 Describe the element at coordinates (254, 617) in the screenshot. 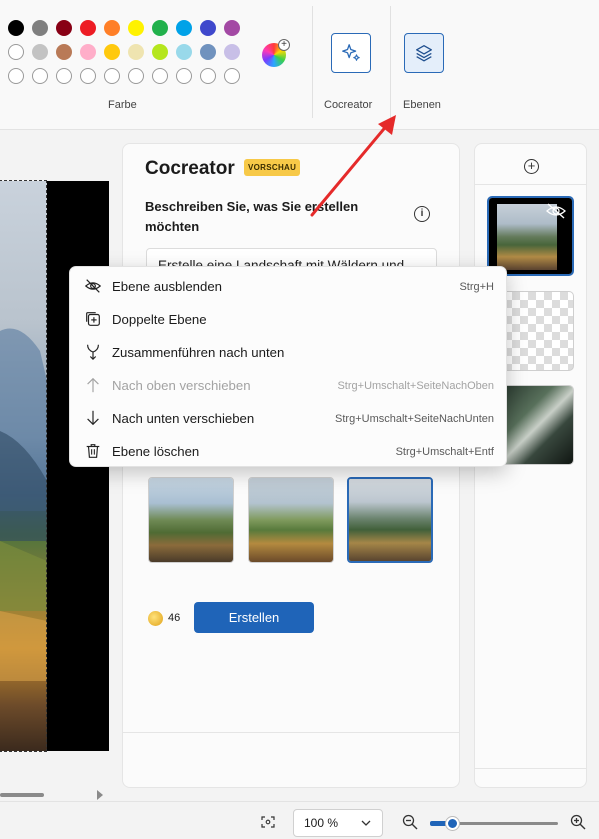

I see `create-button: Erstellen` at that location.